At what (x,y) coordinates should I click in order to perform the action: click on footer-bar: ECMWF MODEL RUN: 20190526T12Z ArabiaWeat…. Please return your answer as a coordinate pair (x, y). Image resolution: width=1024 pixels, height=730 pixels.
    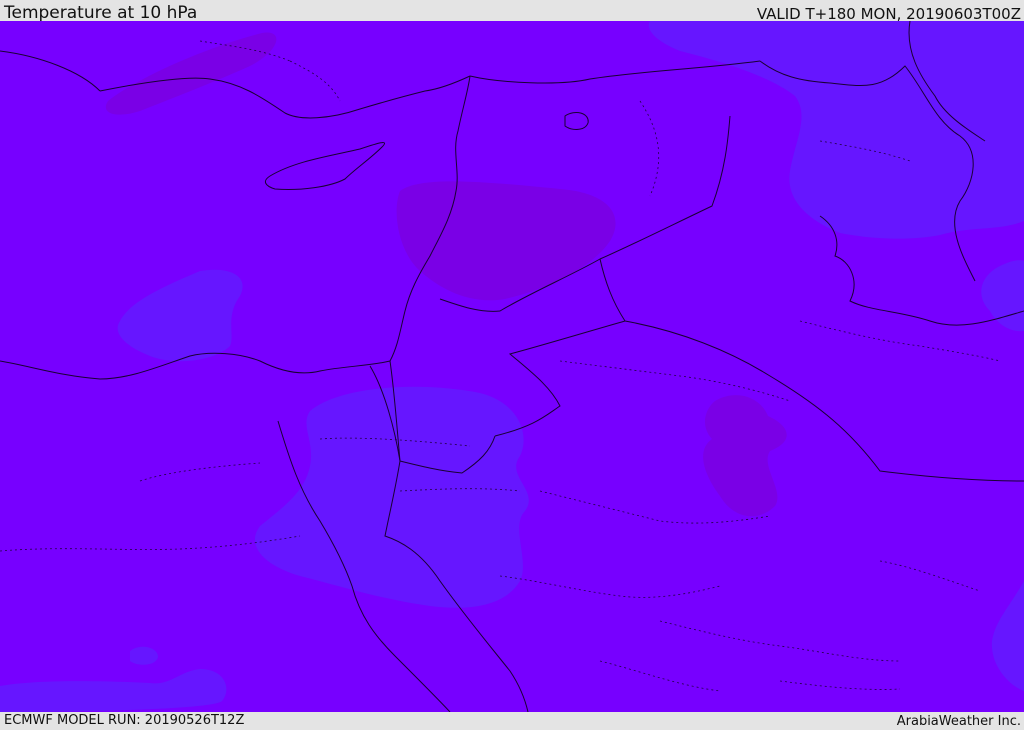
    Looking at the image, I should click on (512, 720).